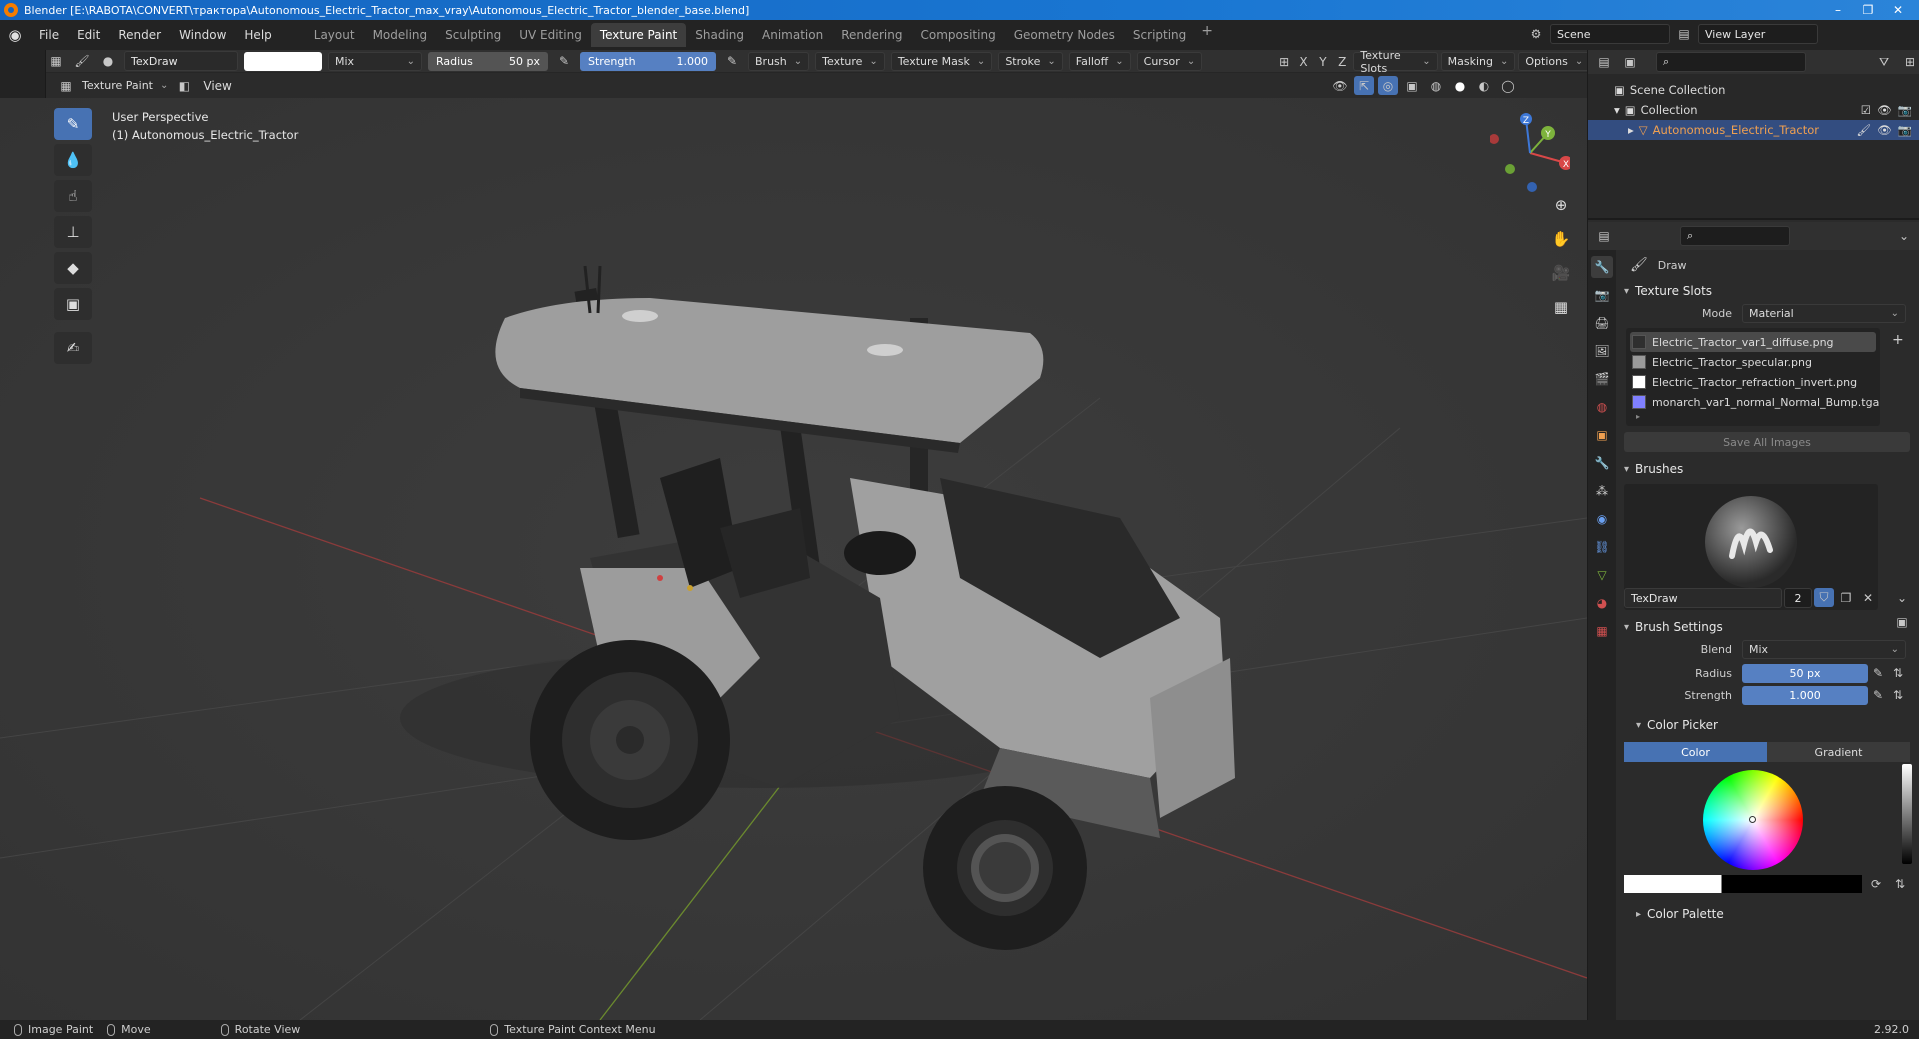 This screenshot has width=1919, height=1039. What do you see at coordinates (1561, 273) in the screenshot?
I see `camera-view-icon: 🎥` at bounding box center [1561, 273].